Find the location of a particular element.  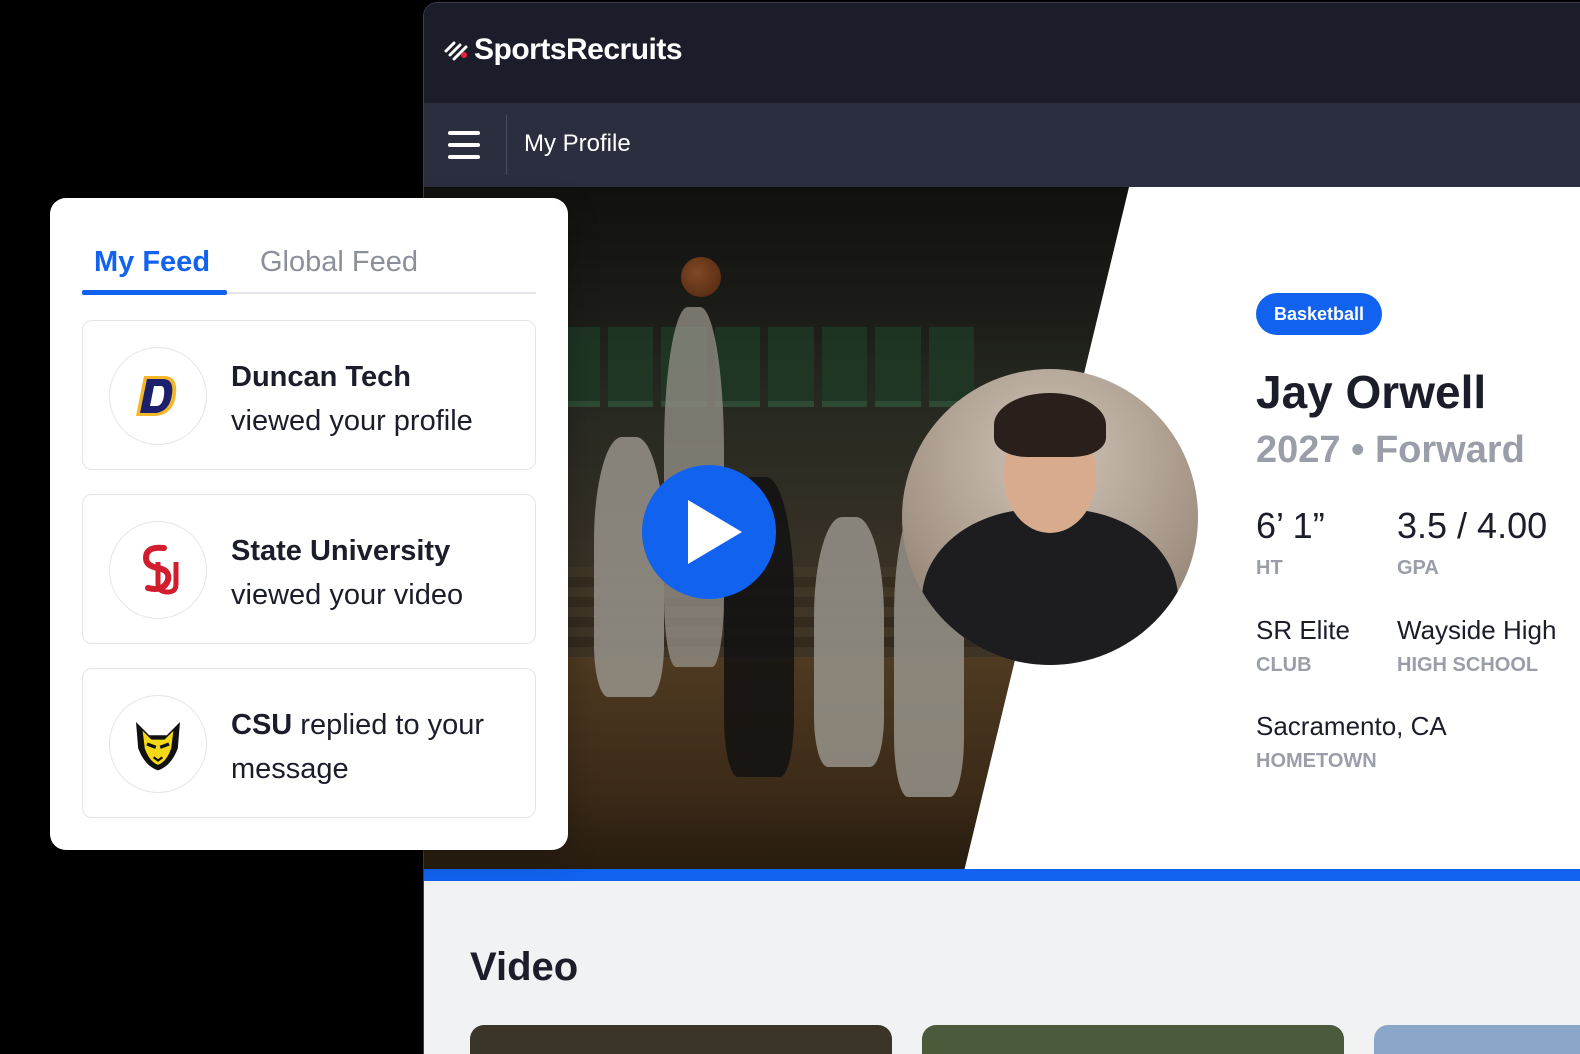

top-bar: SportsRecruits is located at coordinates (1002, 53).